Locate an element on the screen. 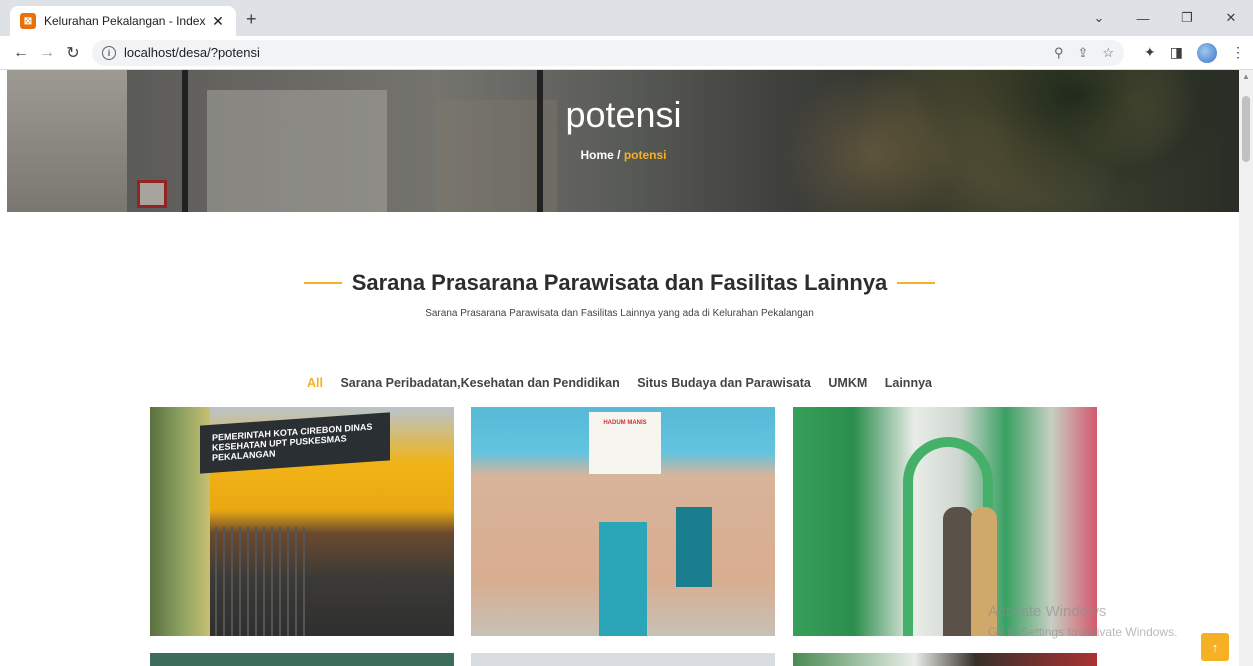  filter-lainnya: Lainnya is located at coordinates (908, 383).